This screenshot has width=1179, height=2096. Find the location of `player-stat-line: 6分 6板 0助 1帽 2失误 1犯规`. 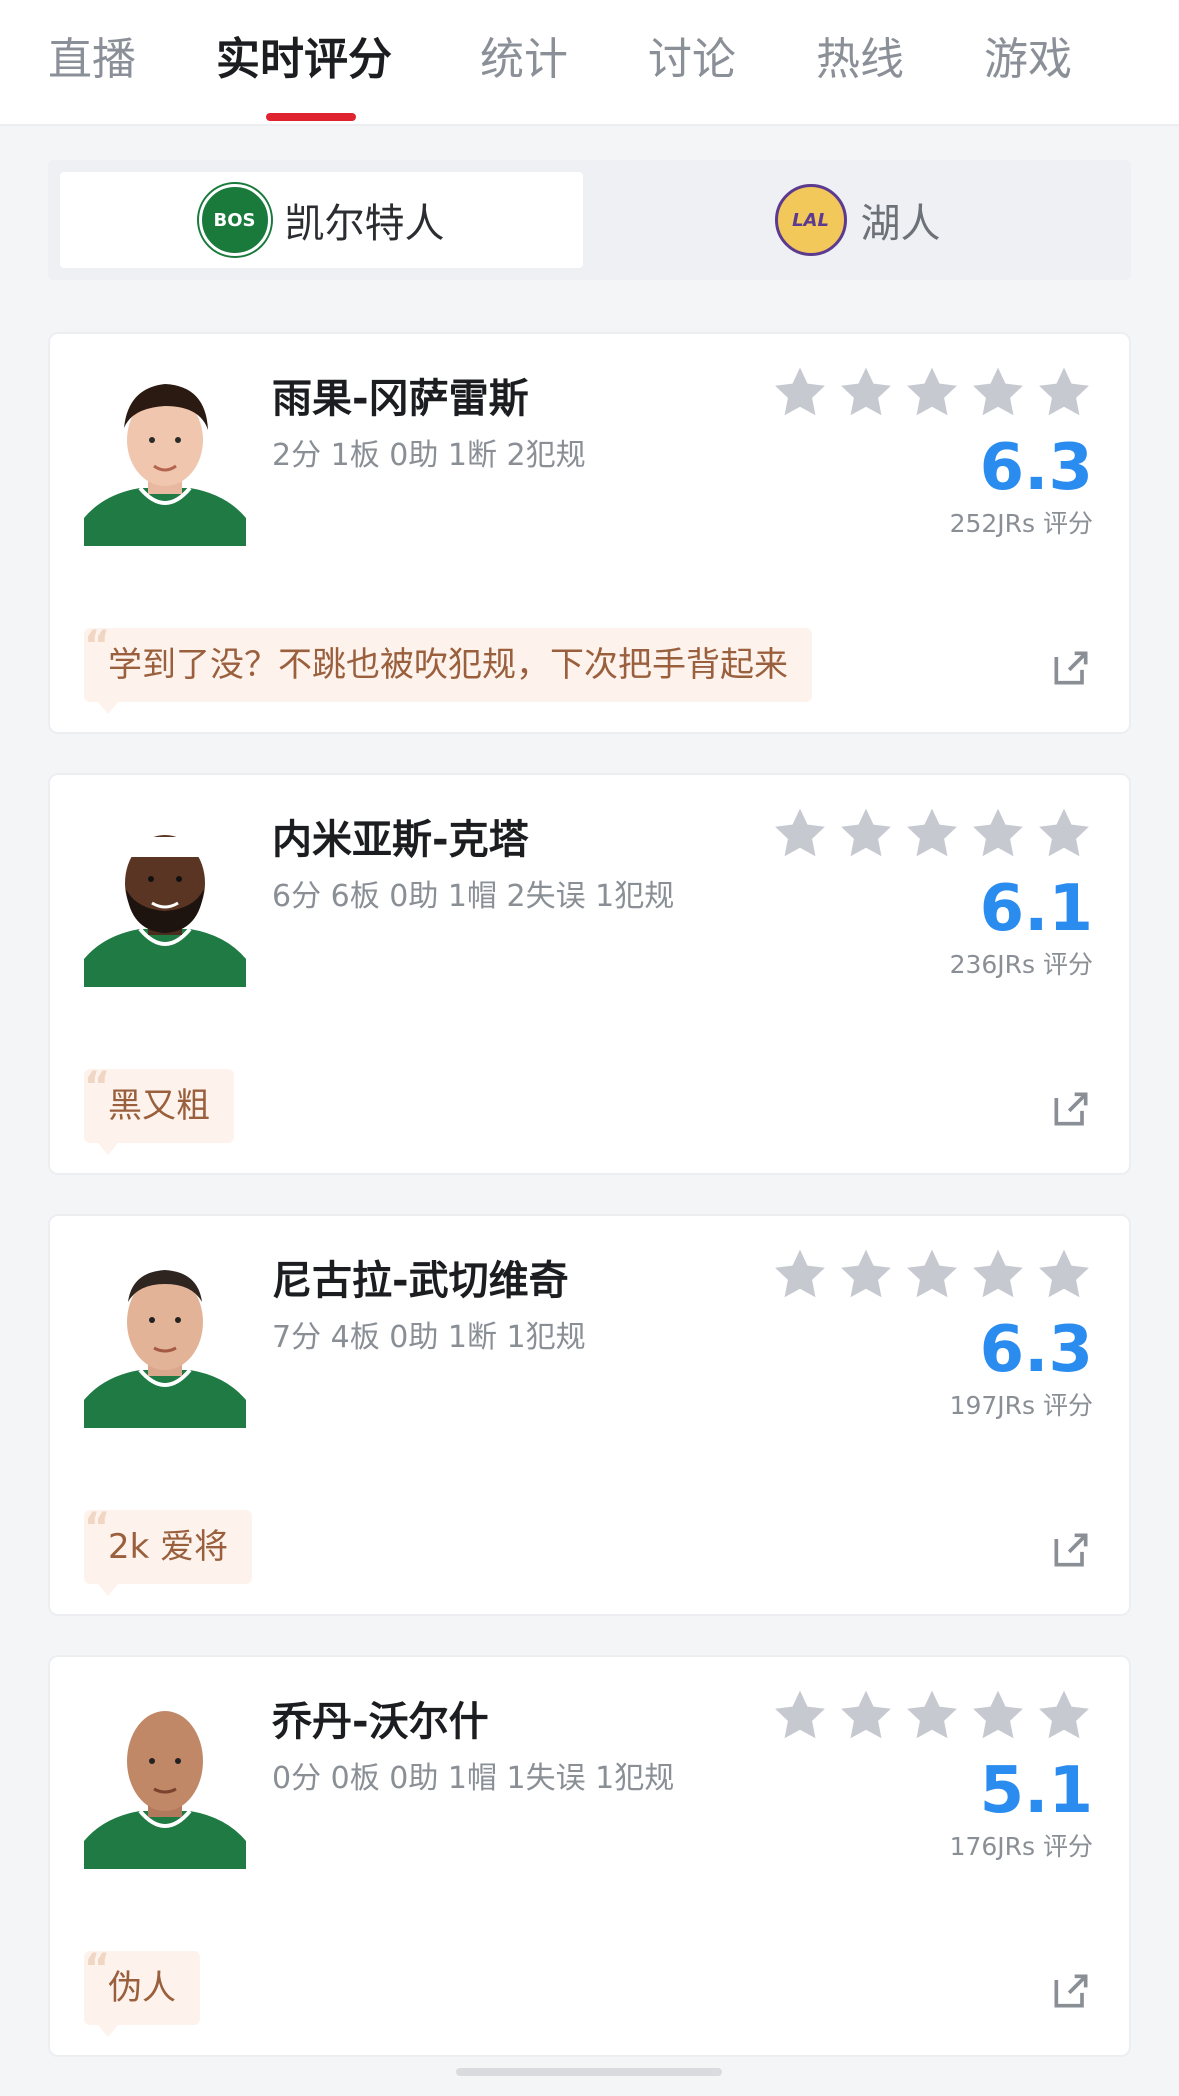

player-stat-line: 6分 6板 0助 1帽 2失误 1犯规 is located at coordinates (473, 896).